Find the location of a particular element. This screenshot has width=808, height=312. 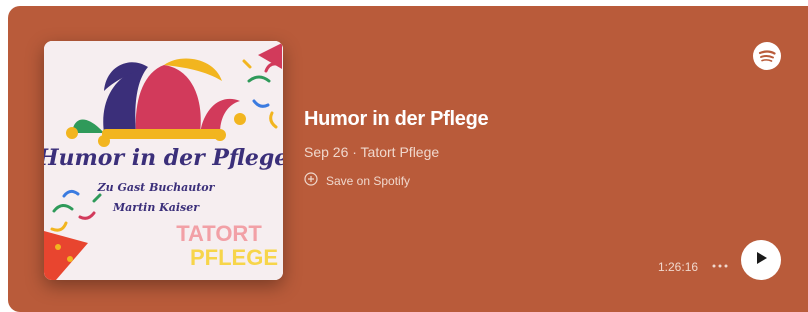

cover-line-1: Zu Gast Buchautor is located at coordinates (156, 187).